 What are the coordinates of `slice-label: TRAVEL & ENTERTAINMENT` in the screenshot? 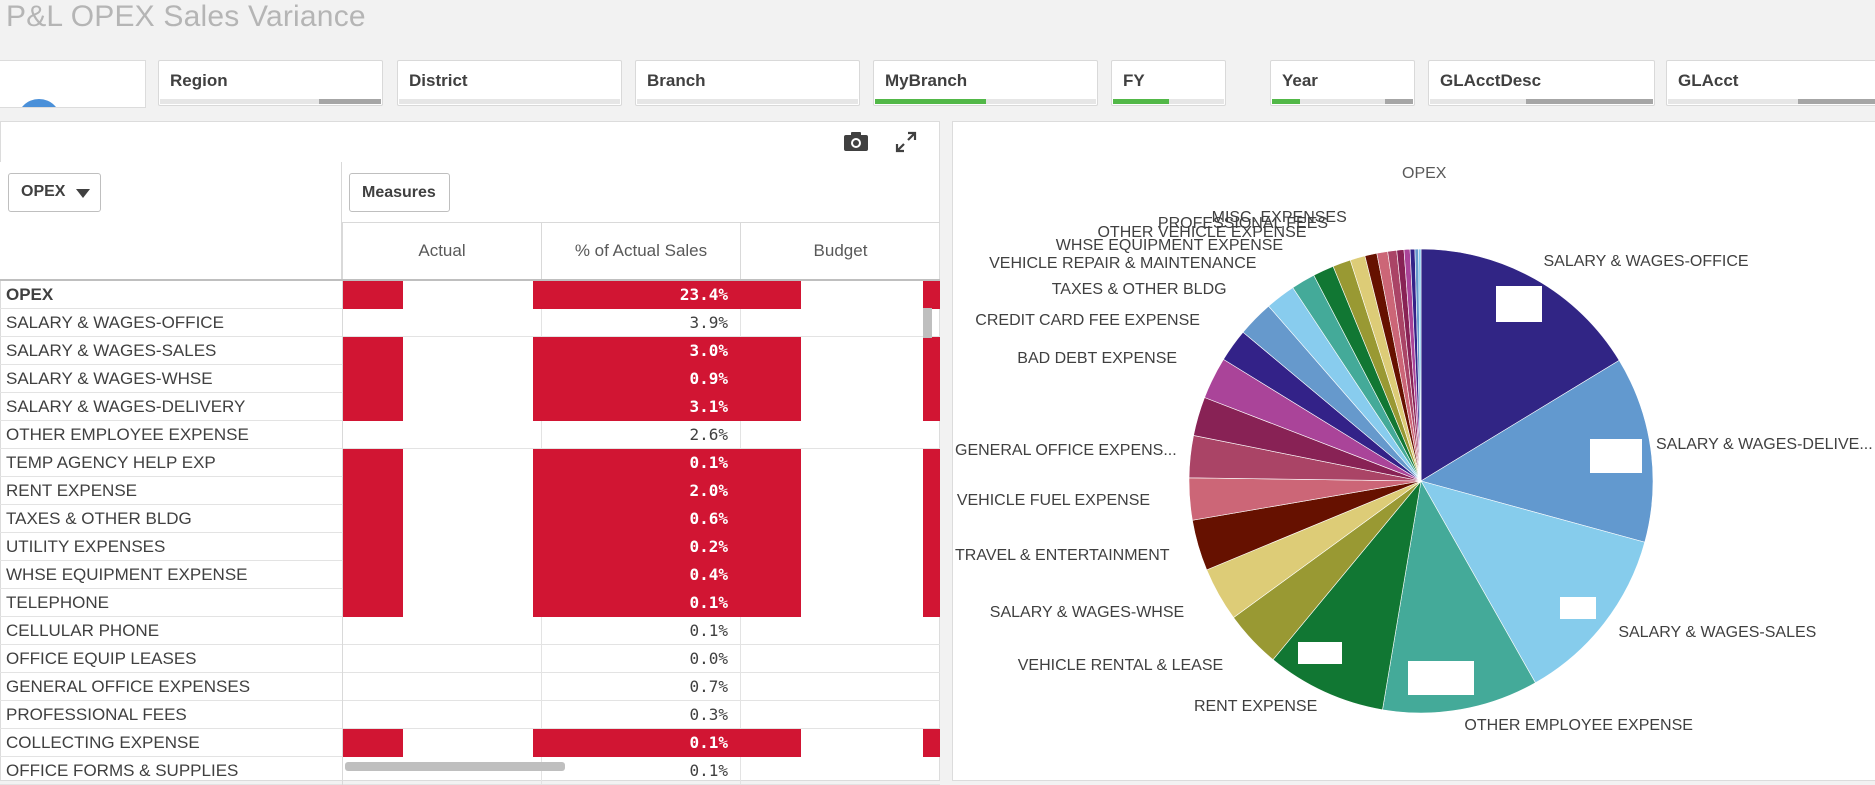 It's located at (1062, 555).